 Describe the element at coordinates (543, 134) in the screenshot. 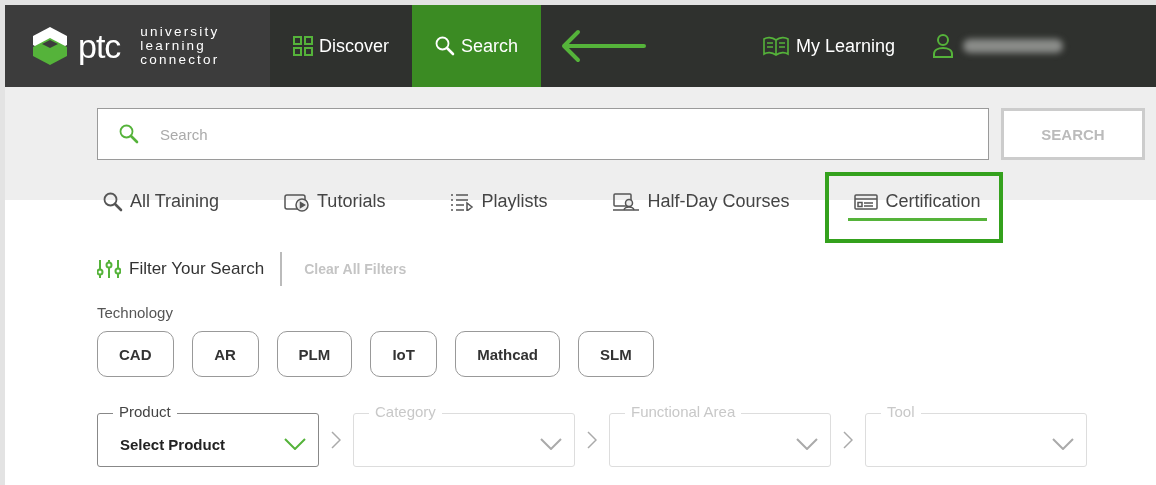

I see `search-field: Search` at that location.